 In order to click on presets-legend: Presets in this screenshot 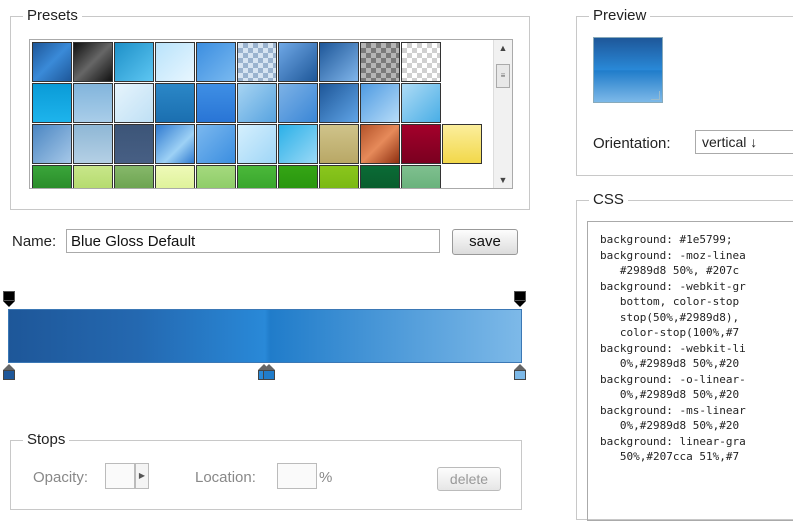, I will do `click(52, 16)`.